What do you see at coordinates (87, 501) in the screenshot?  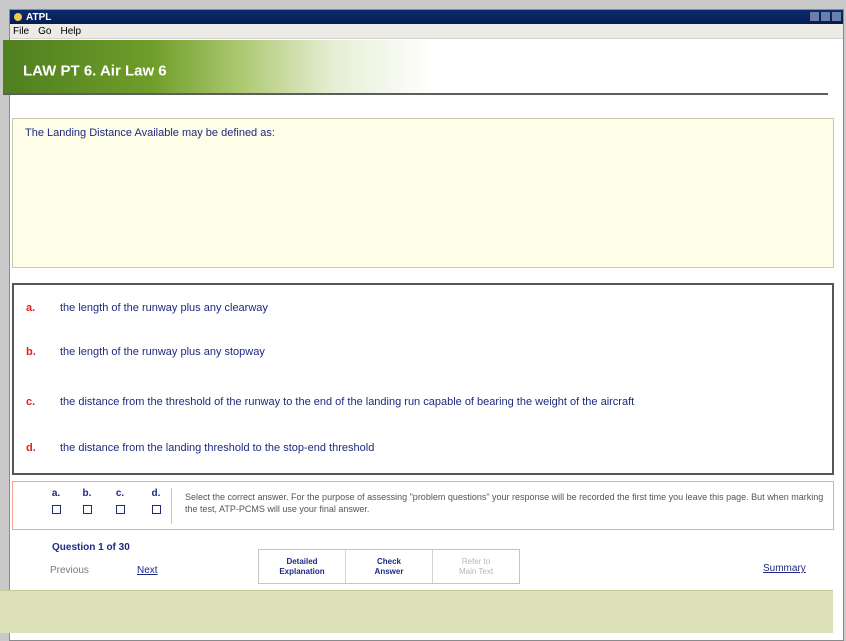 I see `select-option-b: b.` at bounding box center [87, 501].